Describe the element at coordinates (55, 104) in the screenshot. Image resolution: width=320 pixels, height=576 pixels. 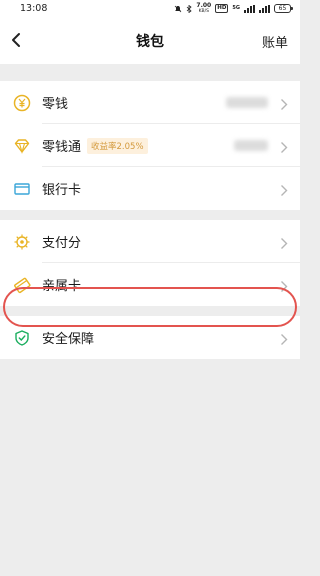
I see `list-item-label: 零钱` at that location.